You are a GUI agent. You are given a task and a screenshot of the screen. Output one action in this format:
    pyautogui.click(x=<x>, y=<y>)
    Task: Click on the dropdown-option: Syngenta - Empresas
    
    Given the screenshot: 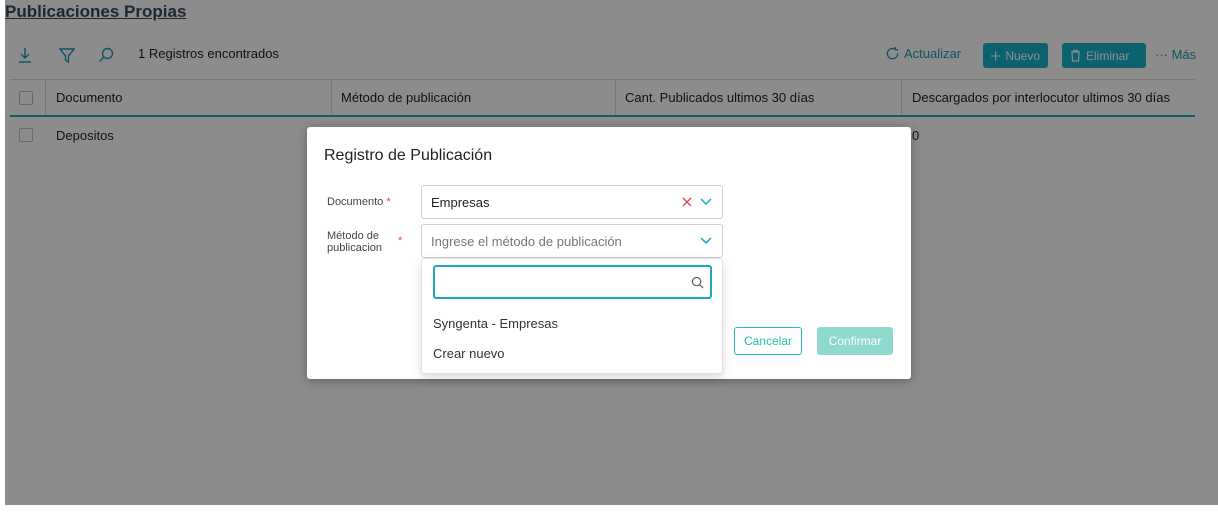 What is the action you would take?
    pyautogui.click(x=495, y=323)
    